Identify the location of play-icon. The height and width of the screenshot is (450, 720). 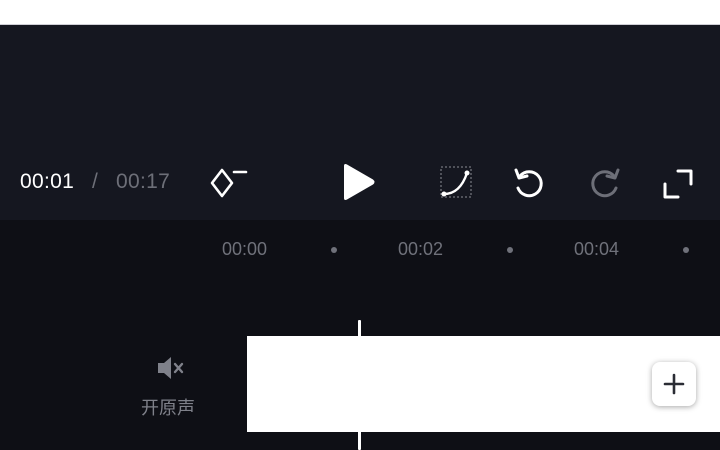
(359, 182).